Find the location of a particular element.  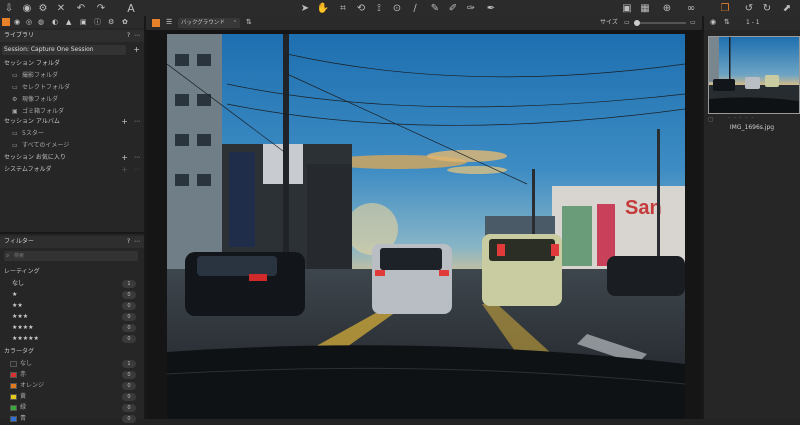

folder-label: セレクトフォルダ is located at coordinates (46, 87).